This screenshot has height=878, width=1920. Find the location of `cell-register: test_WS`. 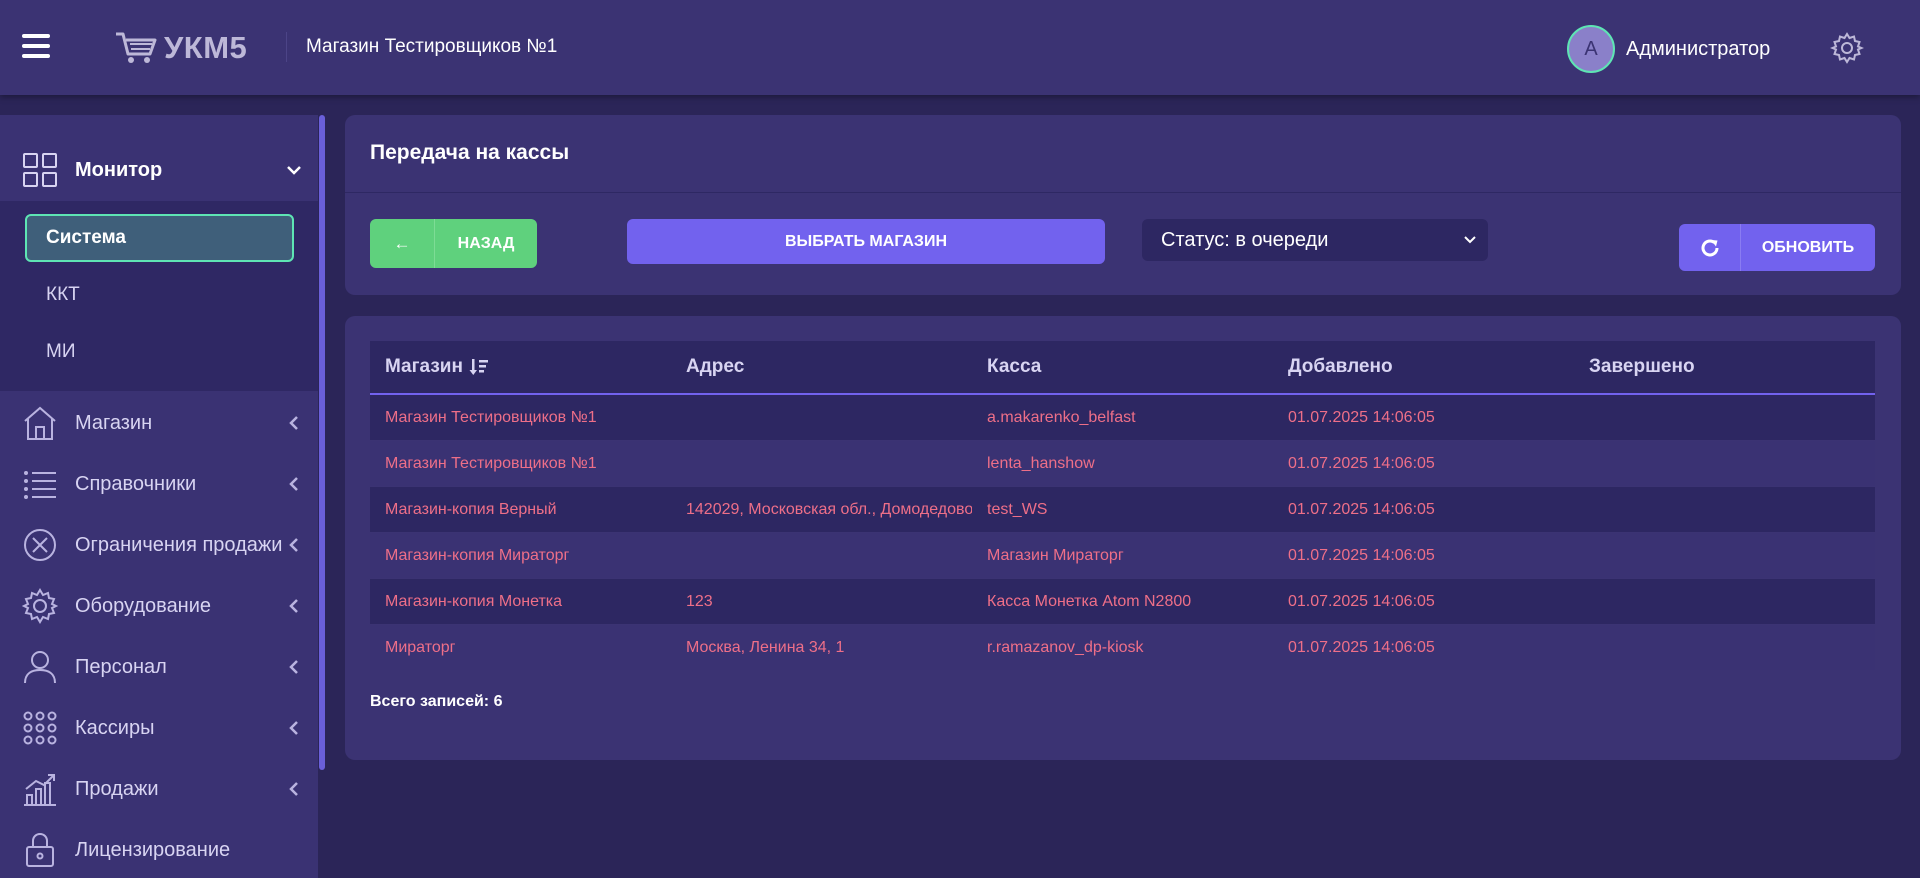

cell-register: test_WS is located at coordinates (1122, 510).